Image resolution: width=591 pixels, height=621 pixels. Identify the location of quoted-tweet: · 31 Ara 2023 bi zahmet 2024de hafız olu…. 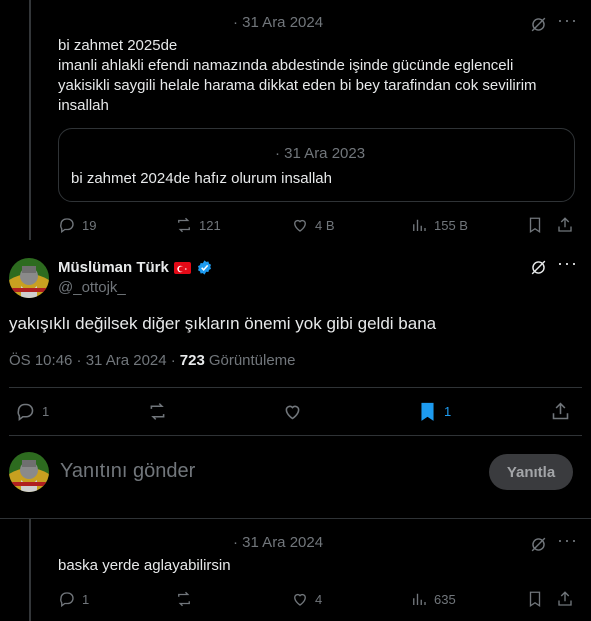
(316, 165).